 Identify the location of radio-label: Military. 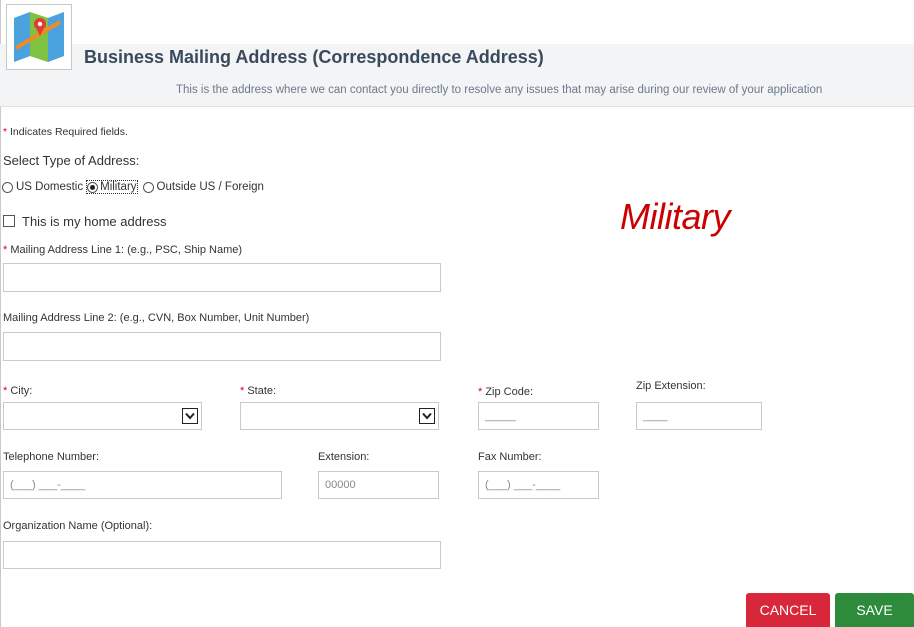
(118, 187).